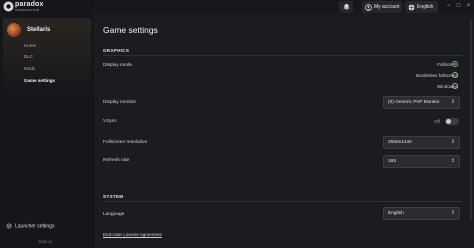 This screenshot has width=474, height=248. Describe the element at coordinates (39, 30) in the screenshot. I see `game-title: Stellaris` at that location.